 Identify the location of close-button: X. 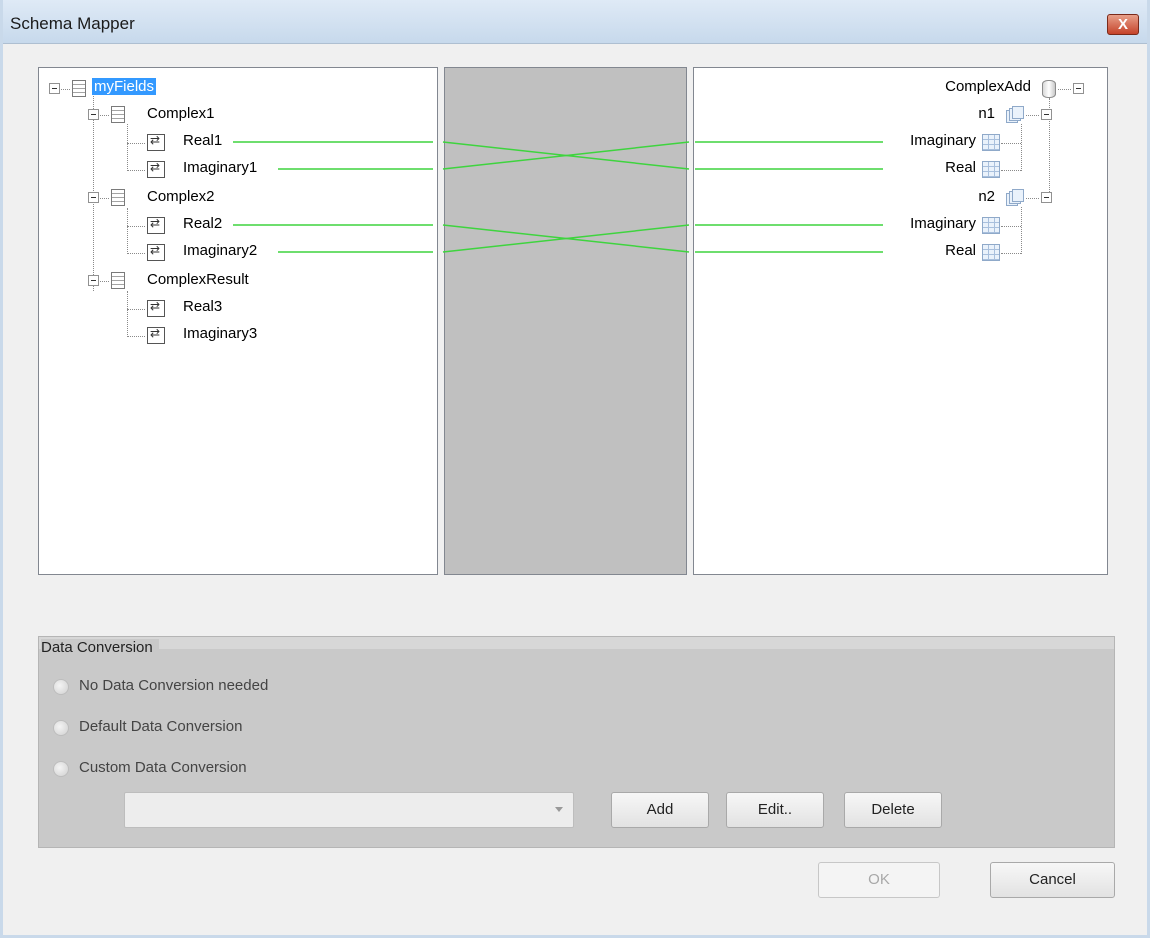
(1123, 24).